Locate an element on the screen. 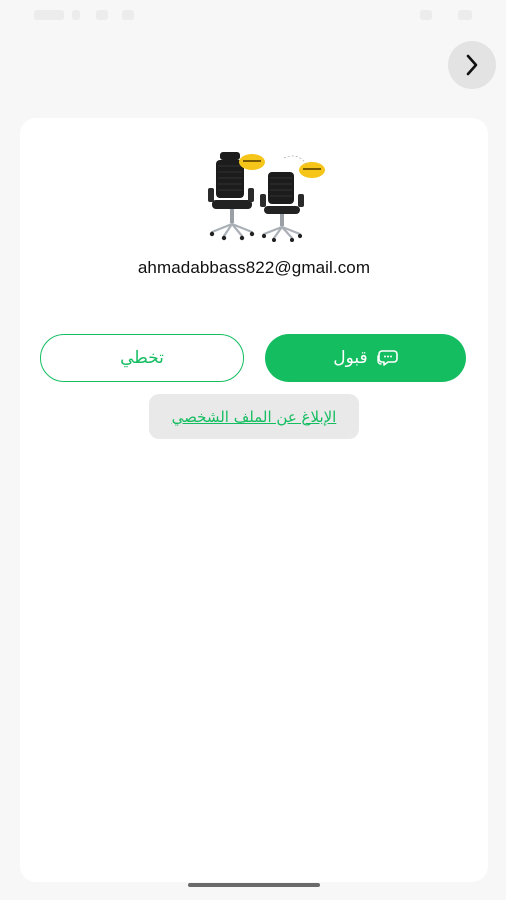 The height and width of the screenshot is (900, 506). accept-button: قبول is located at coordinates (365, 358).